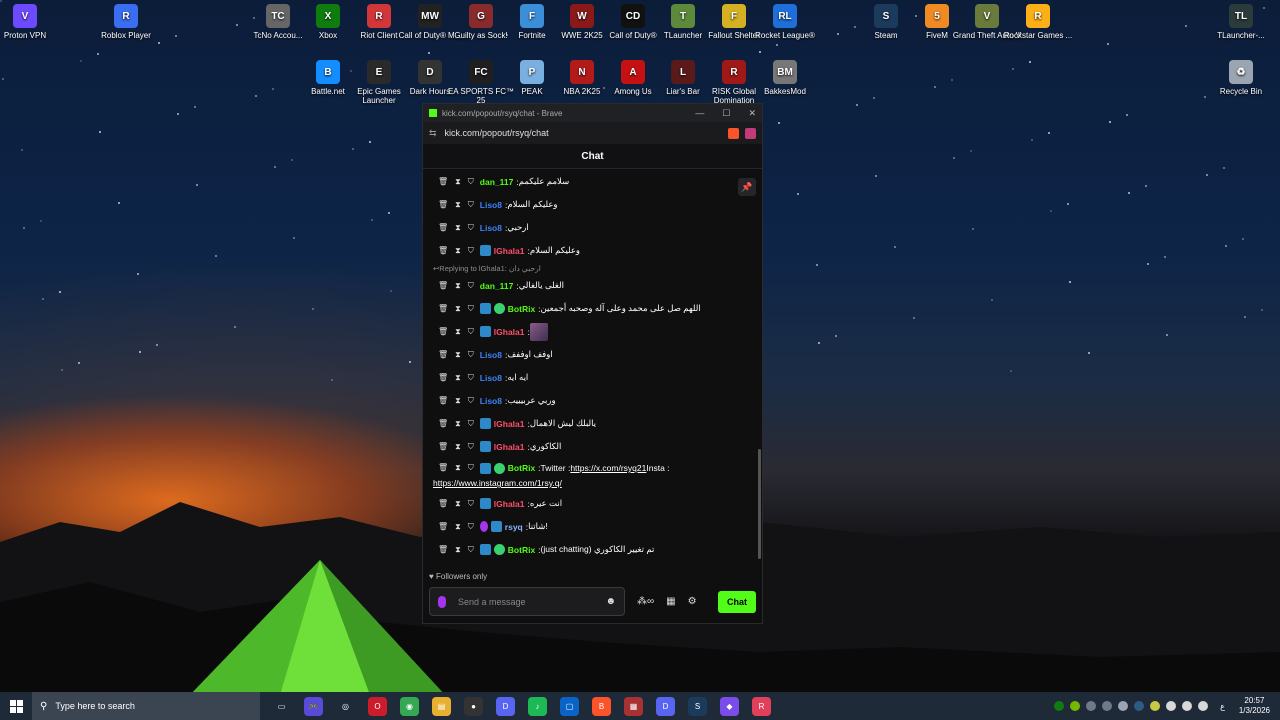  I want to click on tray-brightness-icon, so click(1171, 706).